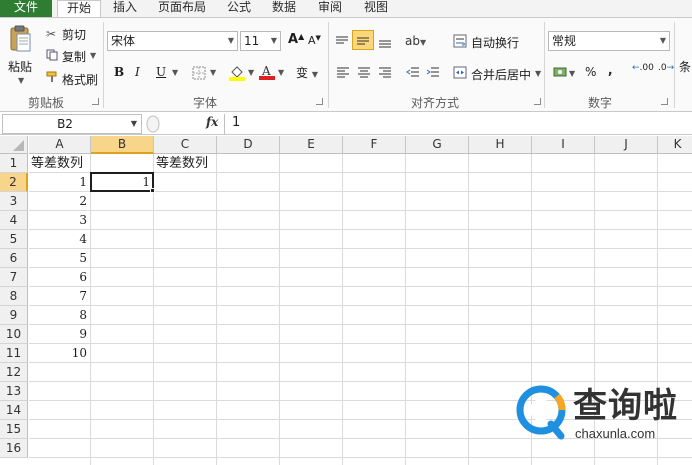 The width and height of the screenshot is (692, 465). What do you see at coordinates (60, 220) in the screenshot?
I see `cell-a4: 3` at bounding box center [60, 220].